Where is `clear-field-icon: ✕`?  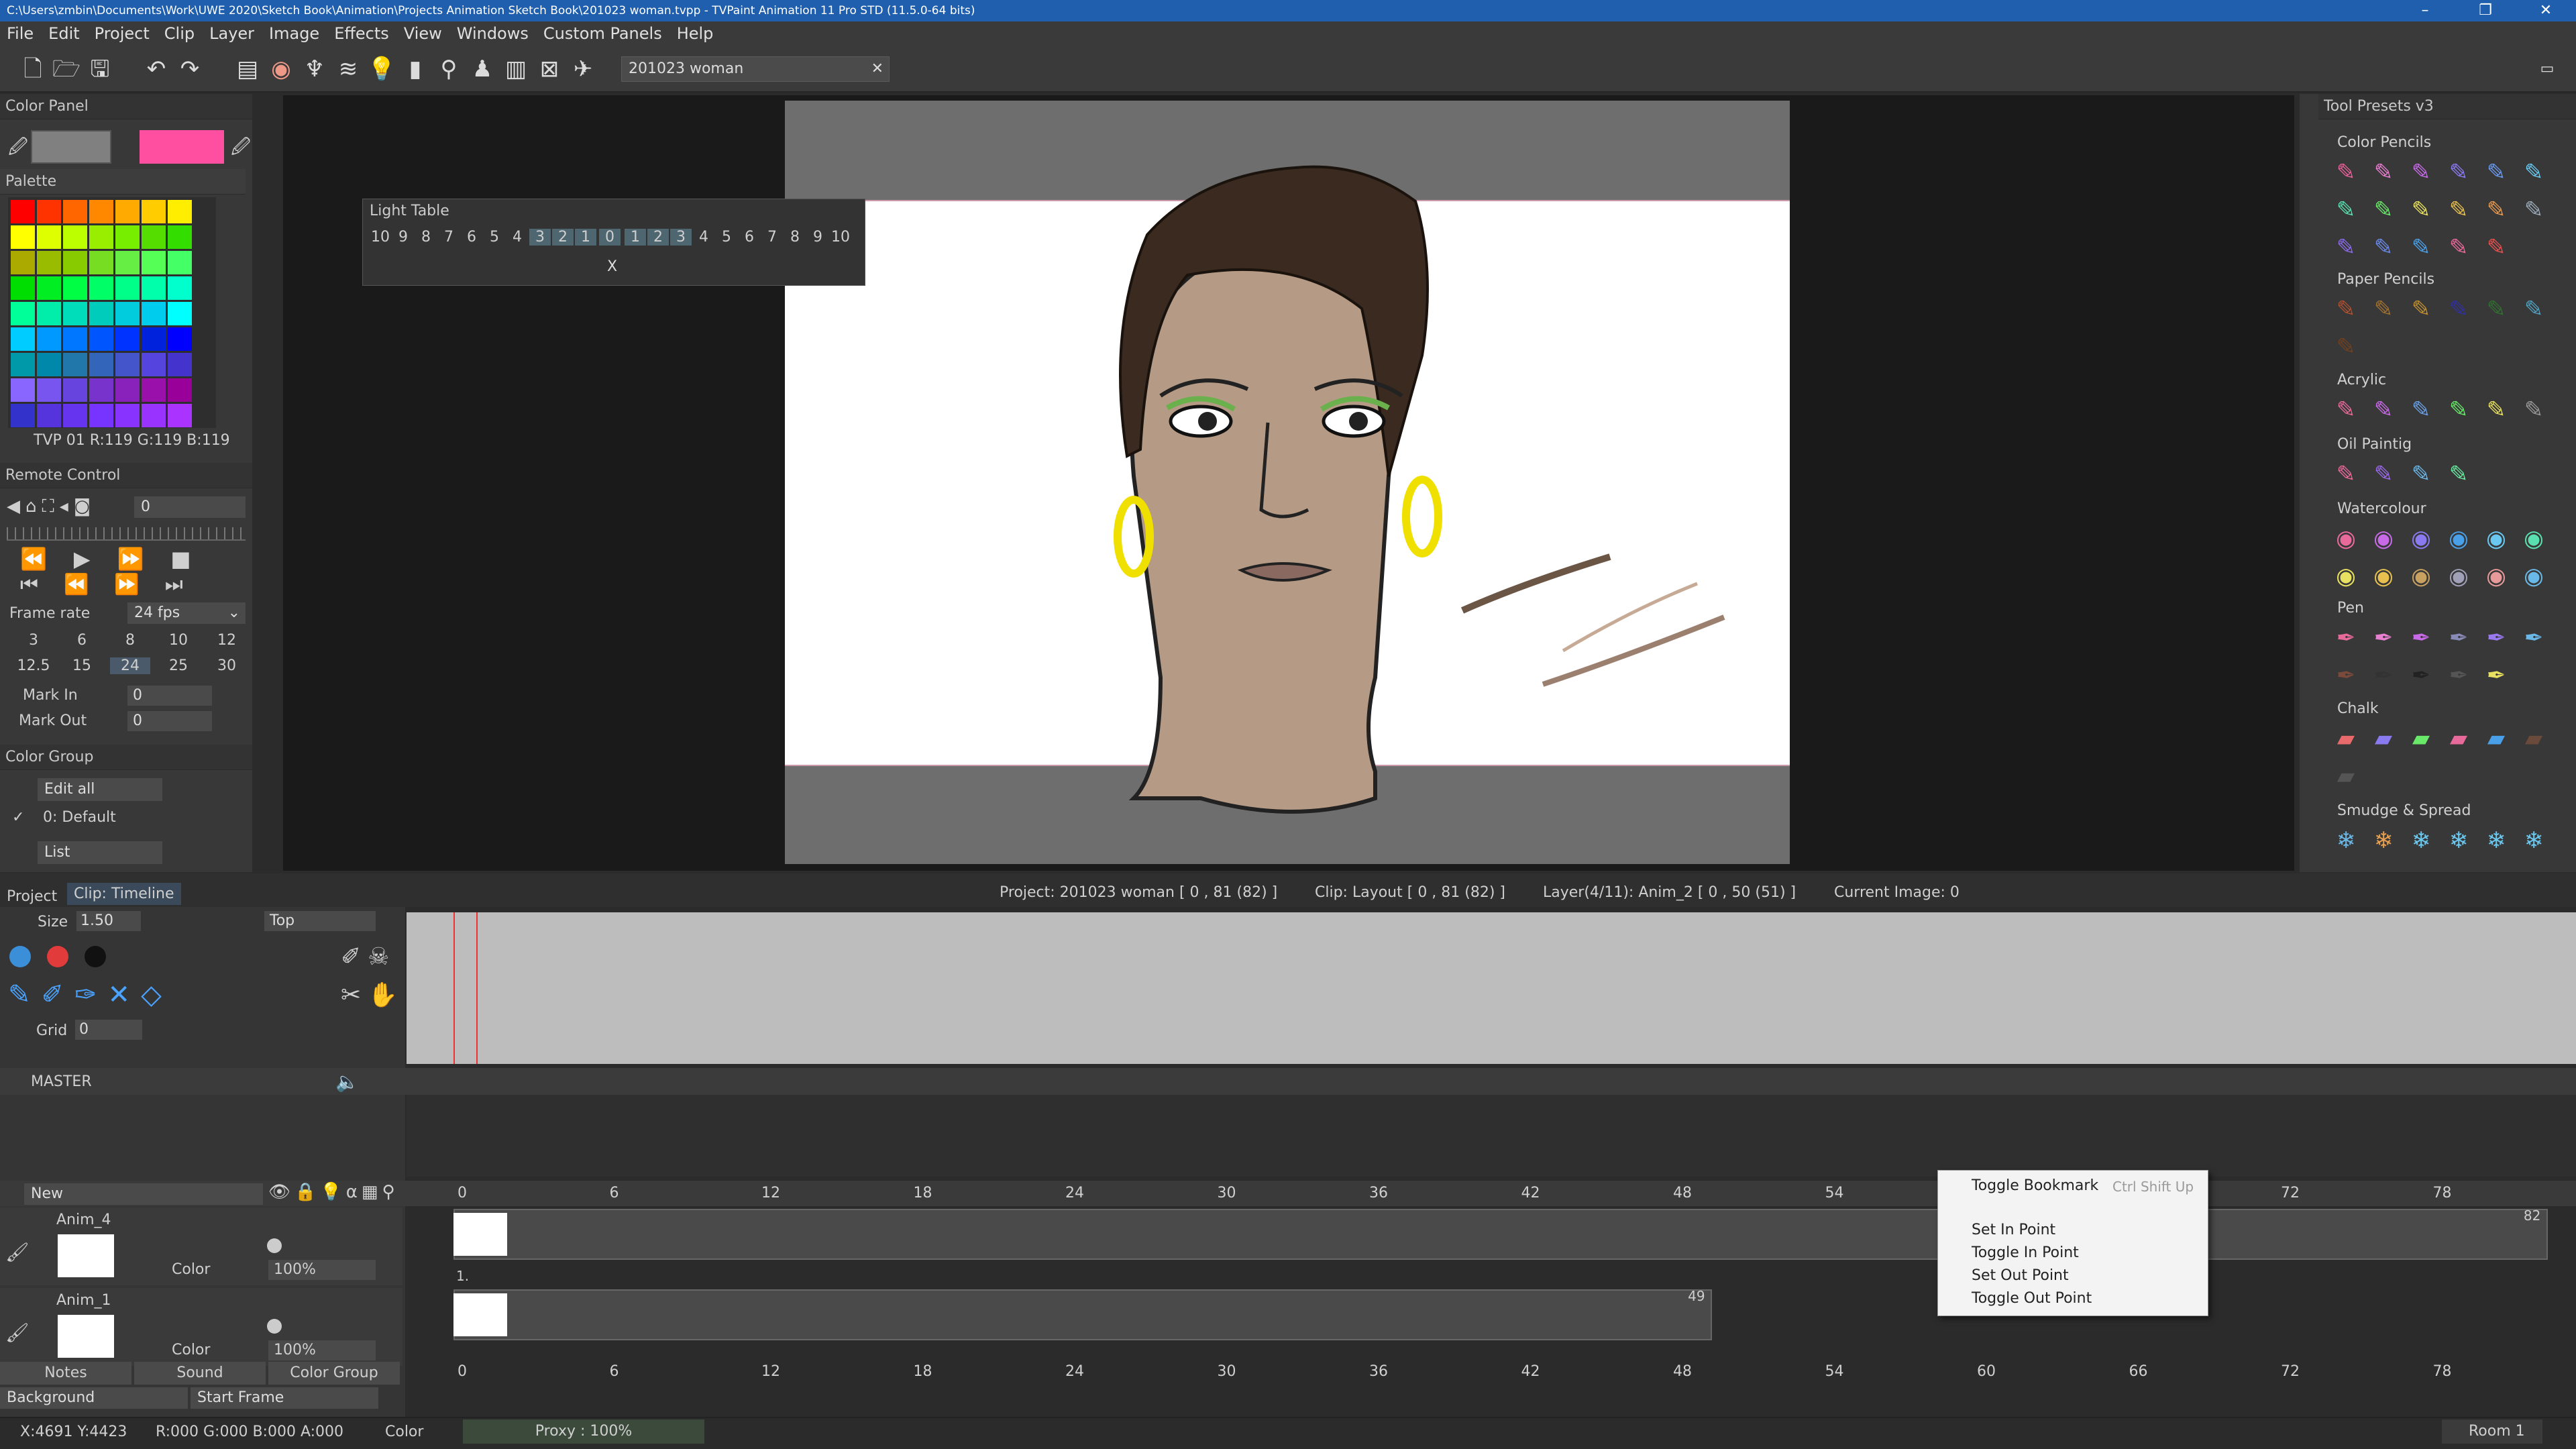
clear-field-icon: ✕ is located at coordinates (877, 69).